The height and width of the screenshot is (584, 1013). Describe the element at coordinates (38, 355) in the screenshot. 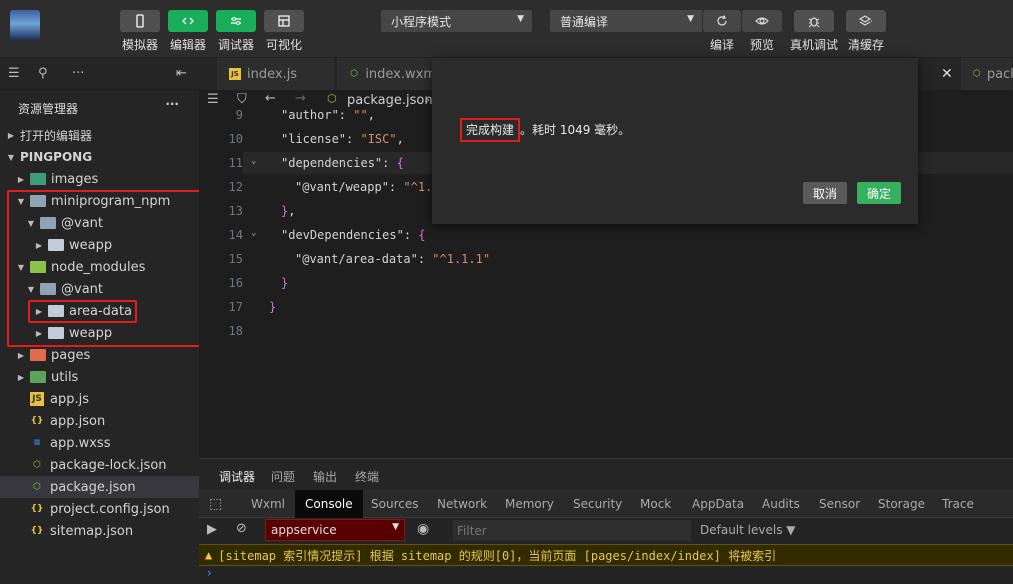

I see `folder-pages-icon` at that location.